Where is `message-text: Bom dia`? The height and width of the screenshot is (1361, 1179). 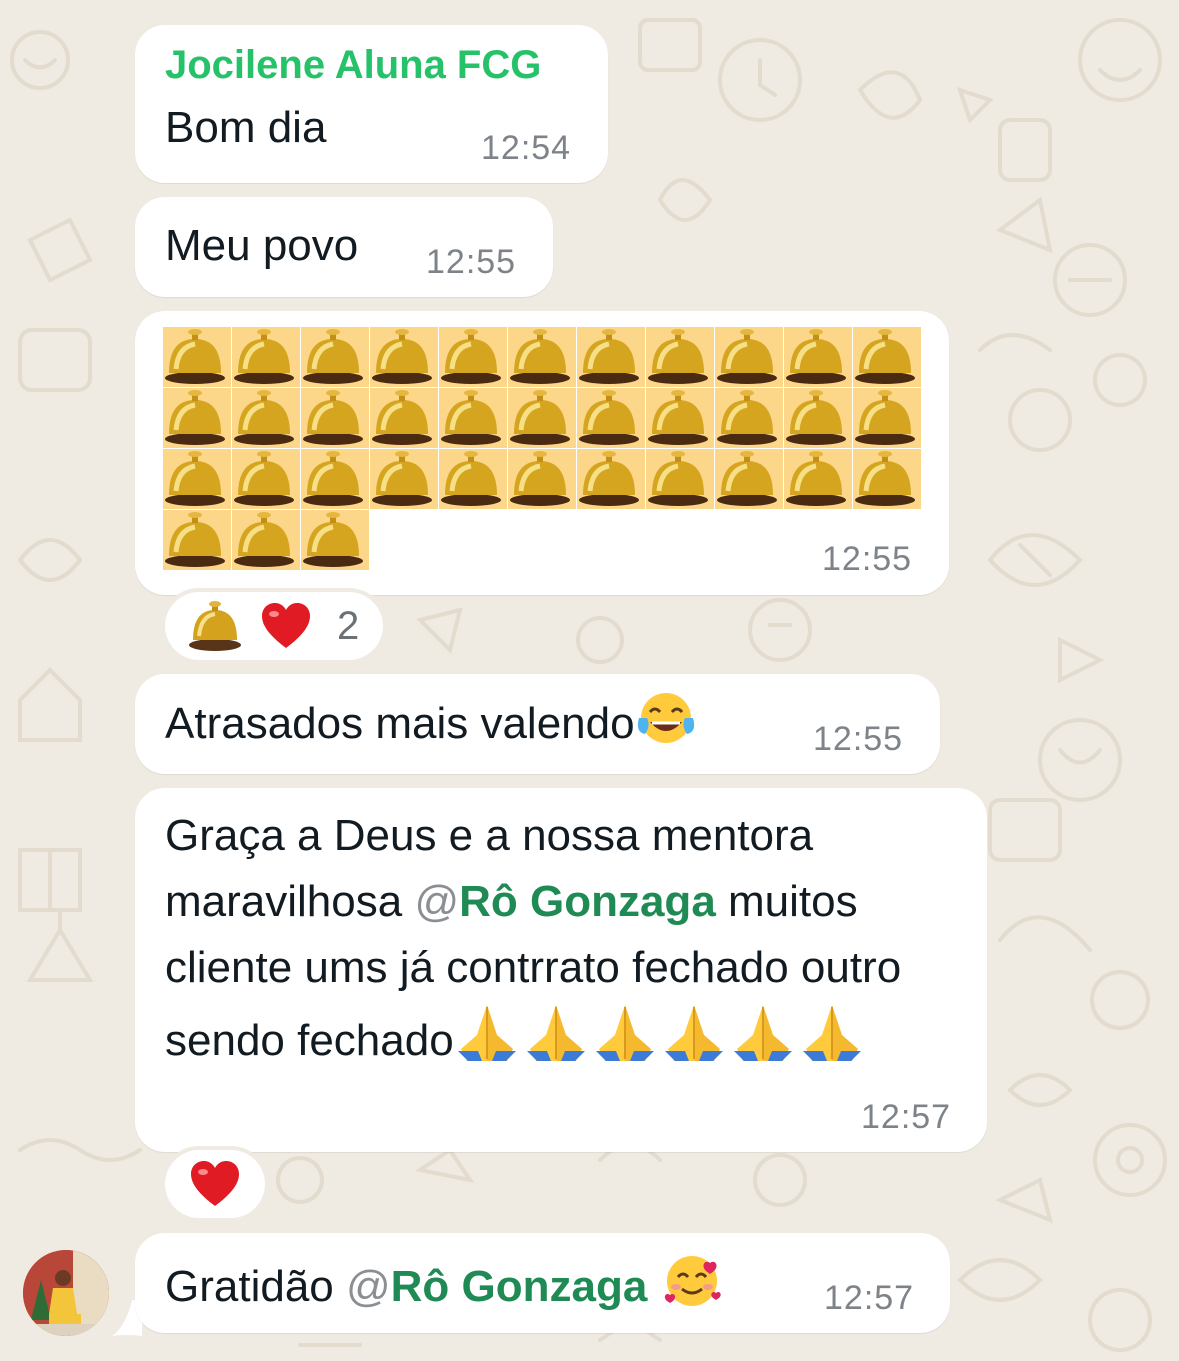 message-text: Bom dia is located at coordinates (246, 127).